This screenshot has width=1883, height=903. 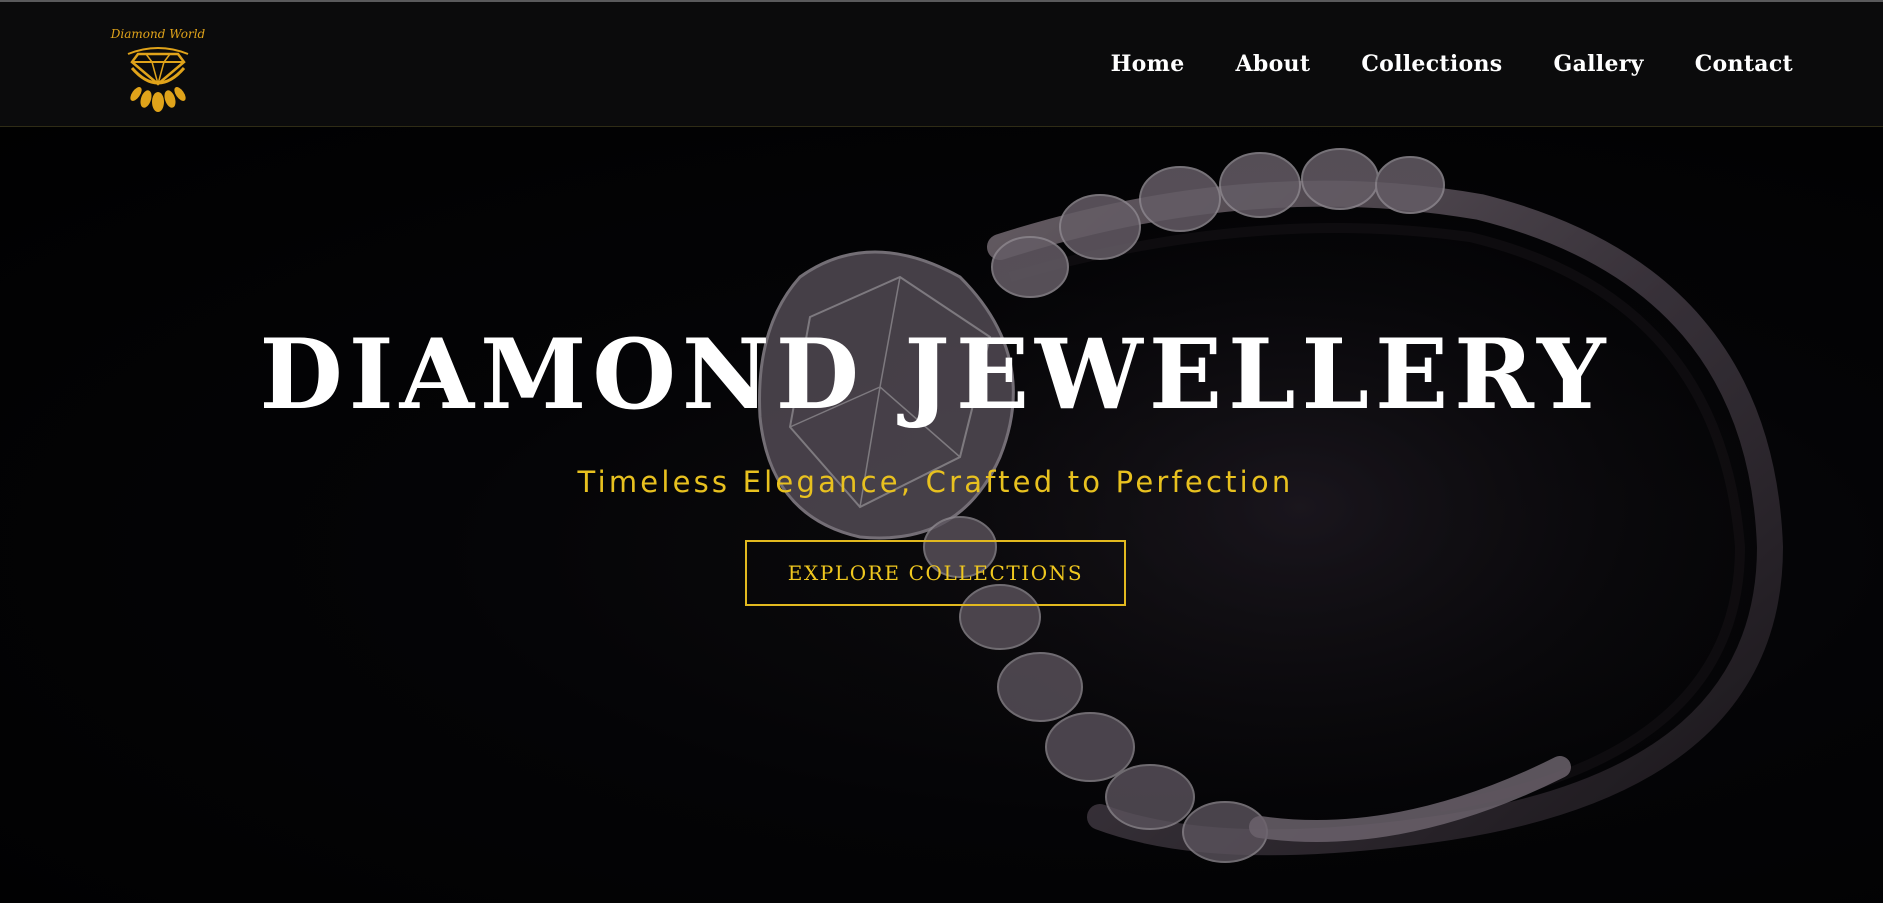 I want to click on nav-home-link: Home, so click(x=1148, y=64).